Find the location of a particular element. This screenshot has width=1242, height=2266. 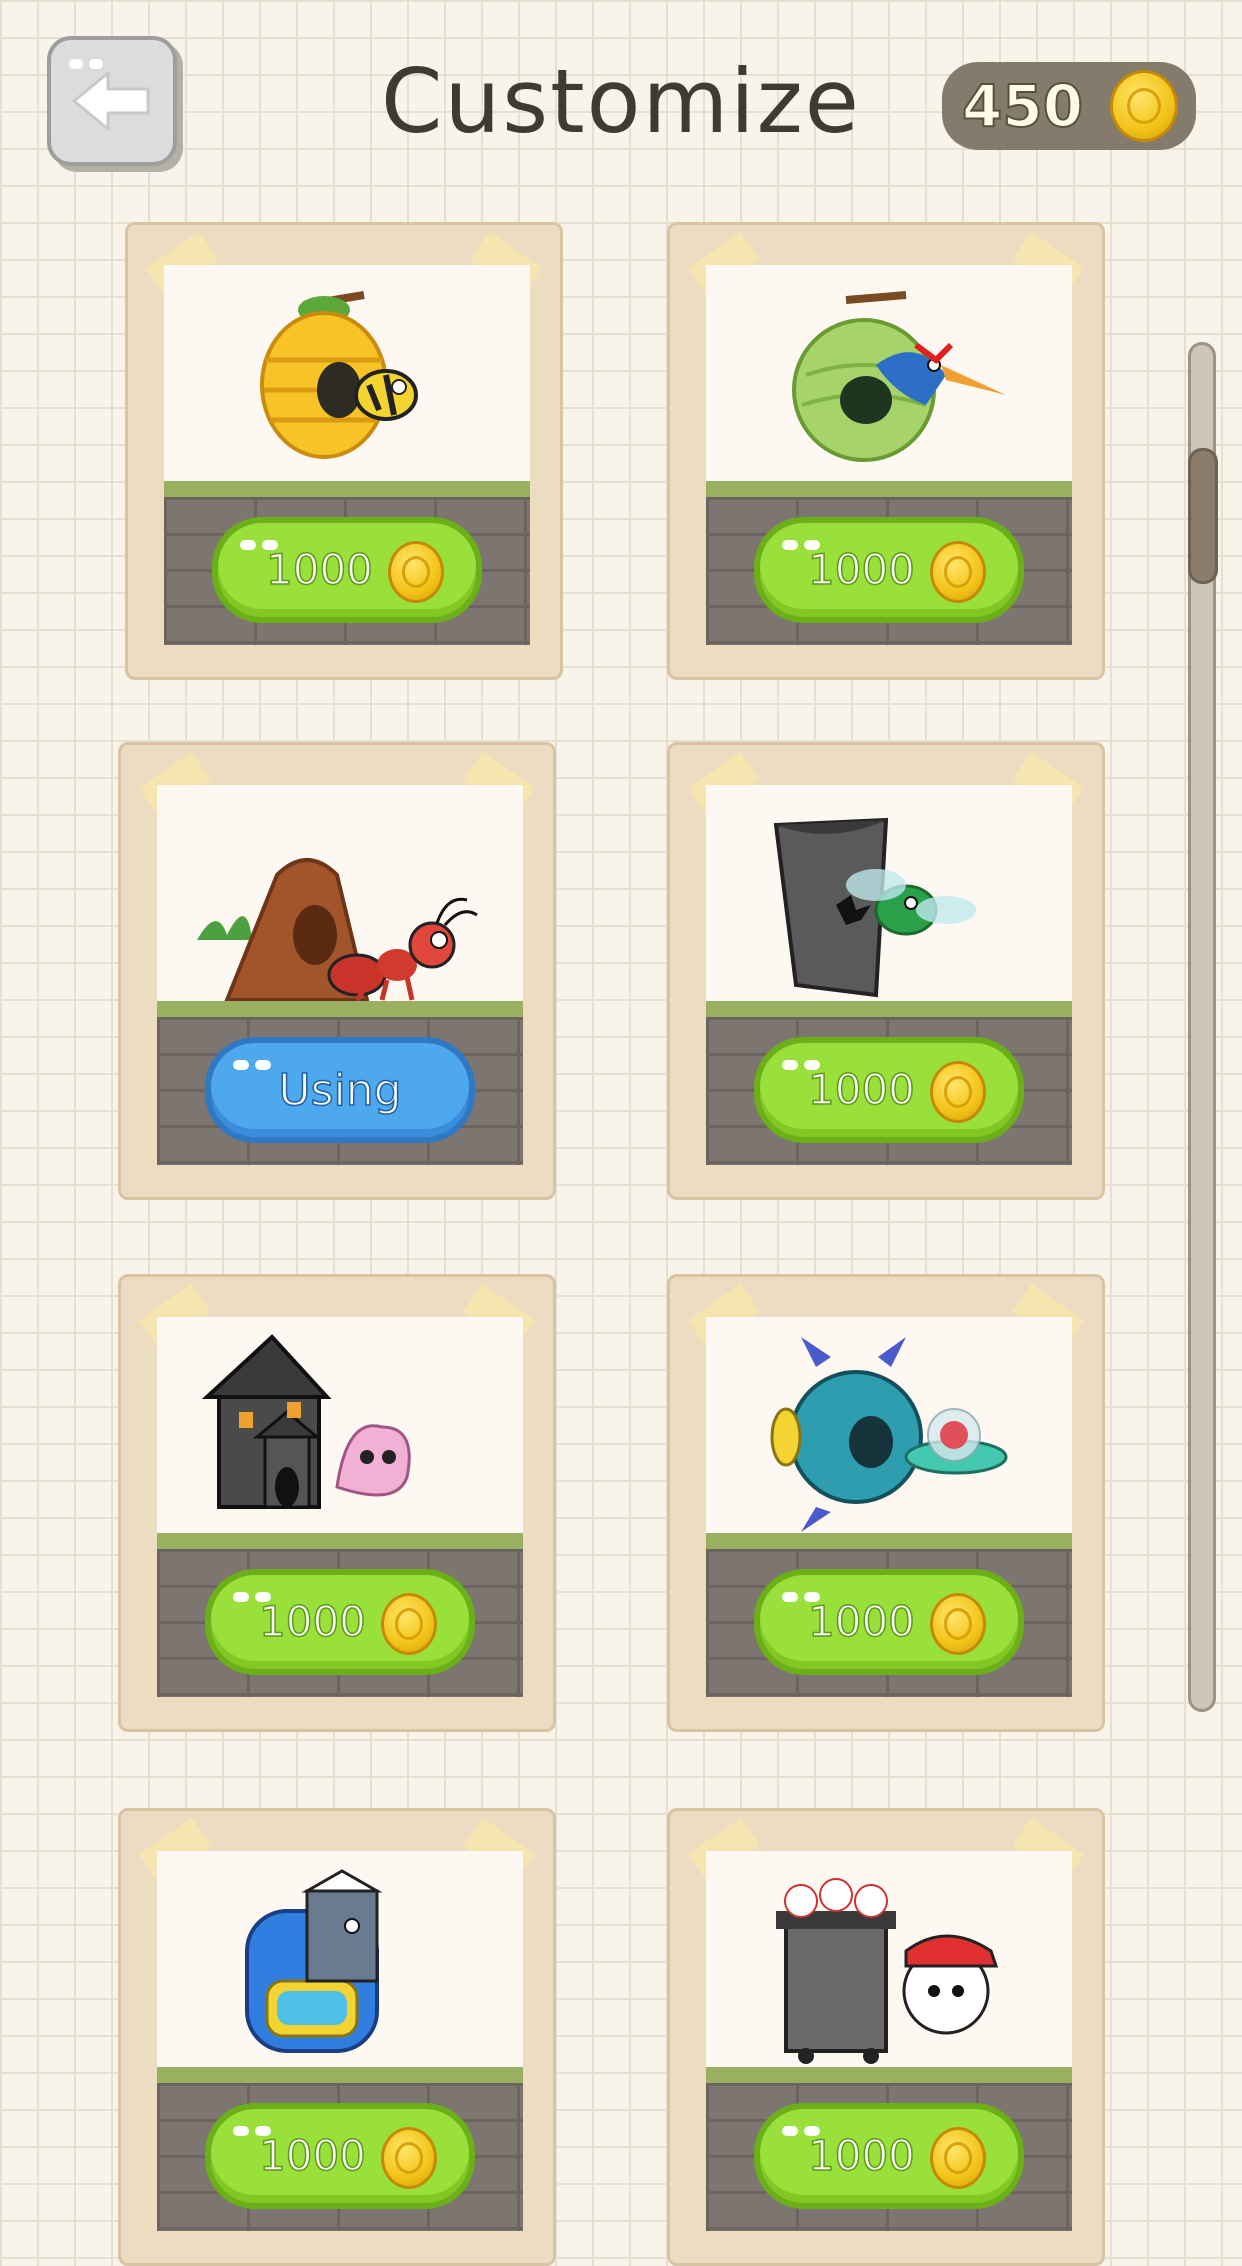

item-card-rock-cave: Using is located at coordinates (337, 971).